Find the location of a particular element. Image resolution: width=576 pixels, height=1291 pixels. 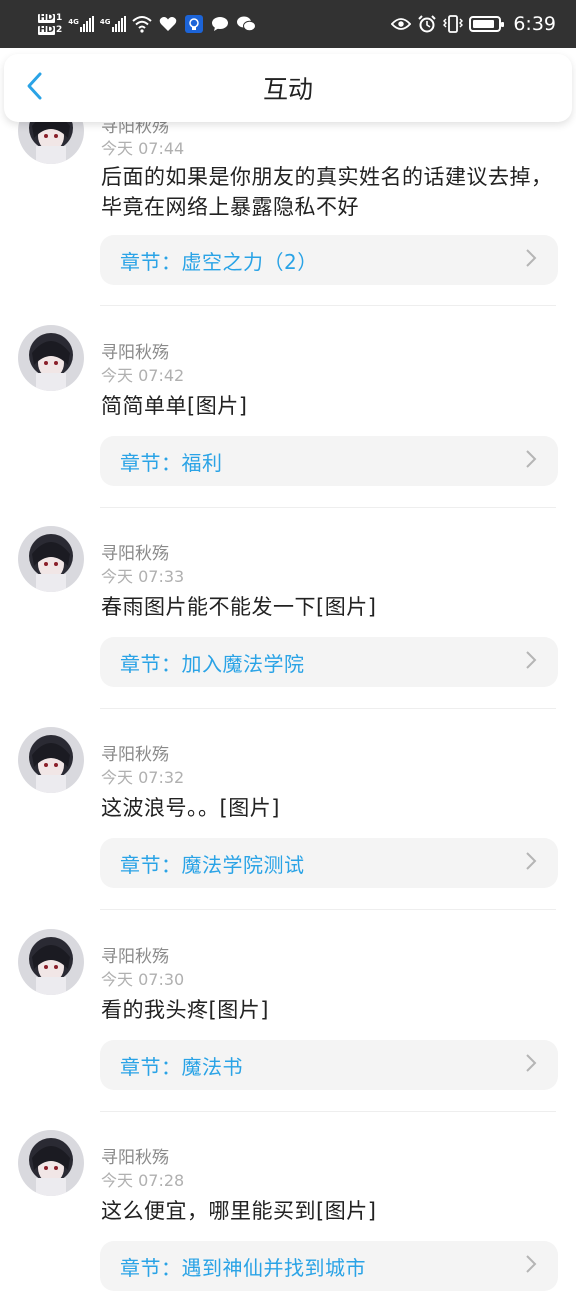

heart-icon is located at coordinates (168, 24).